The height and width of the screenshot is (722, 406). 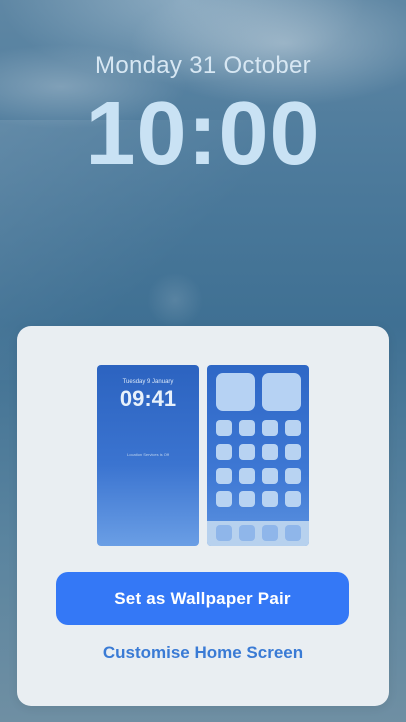 I want to click on preview-date: Tuesday 9 January, so click(x=148, y=382).